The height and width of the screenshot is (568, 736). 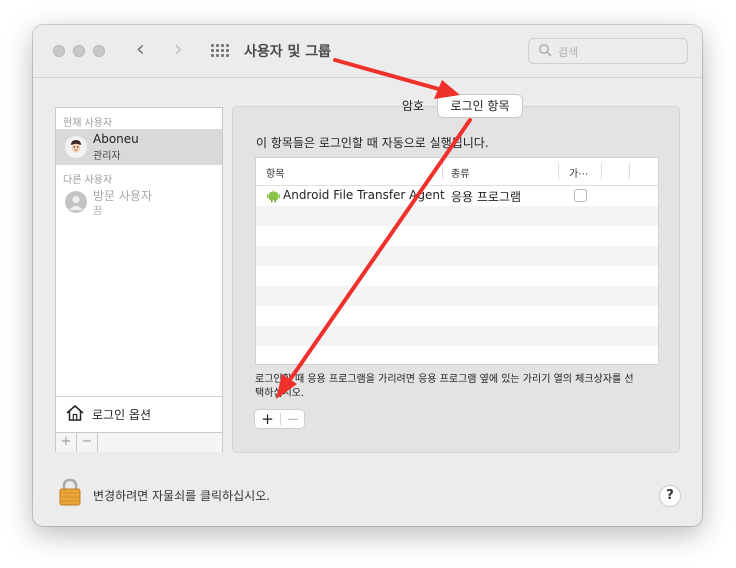 What do you see at coordinates (413, 106) in the screenshot?
I see `tab-password: 암호` at bounding box center [413, 106].